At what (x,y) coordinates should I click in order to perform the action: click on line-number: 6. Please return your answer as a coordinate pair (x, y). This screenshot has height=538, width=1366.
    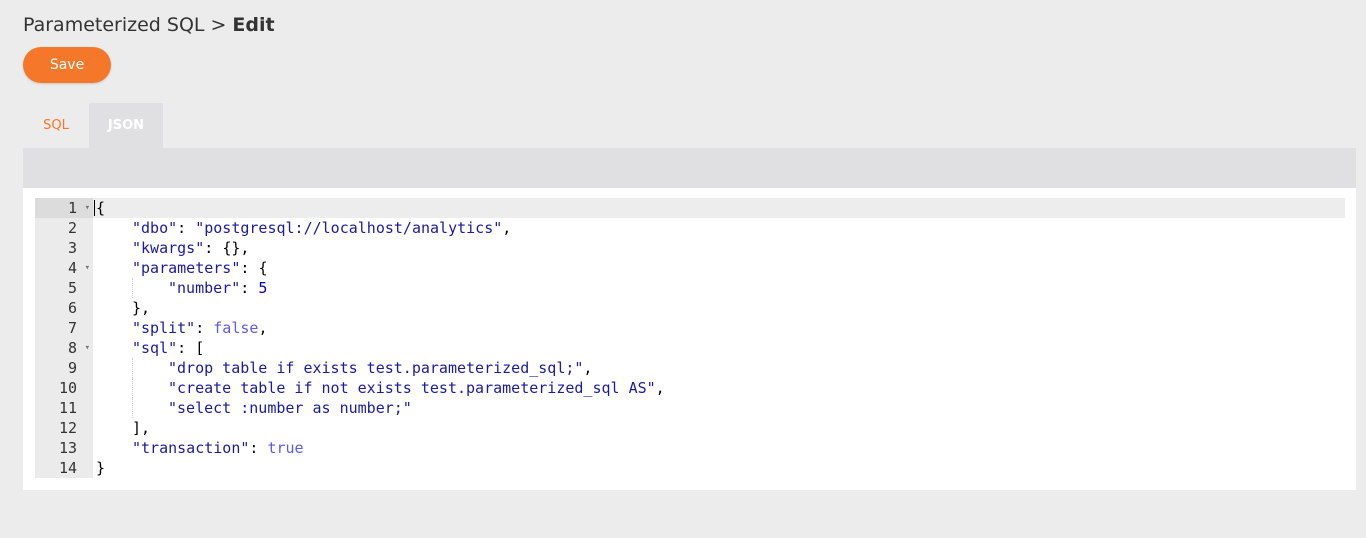
    Looking at the image, I should click on (64, 308).